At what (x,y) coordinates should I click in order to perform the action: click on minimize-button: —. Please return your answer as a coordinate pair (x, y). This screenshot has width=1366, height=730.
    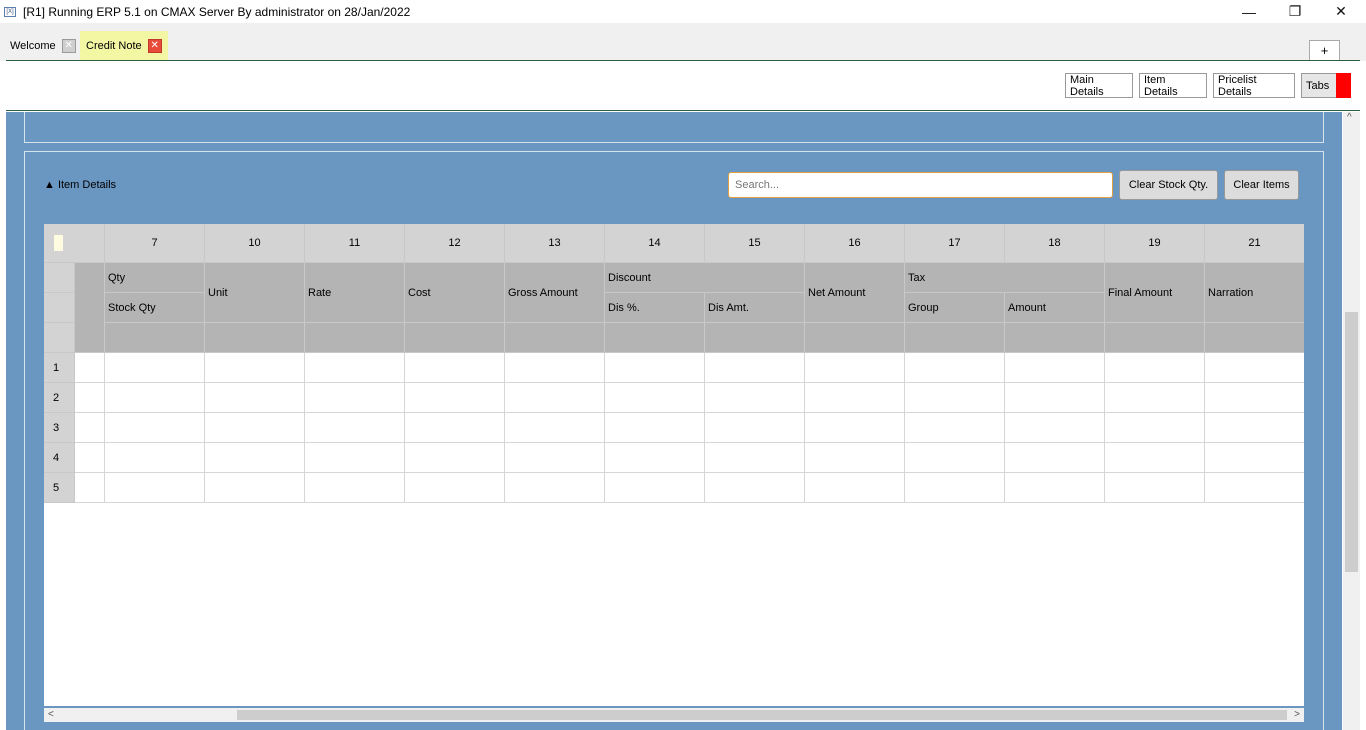
    Looking at the image, I should click on (1249, 11).